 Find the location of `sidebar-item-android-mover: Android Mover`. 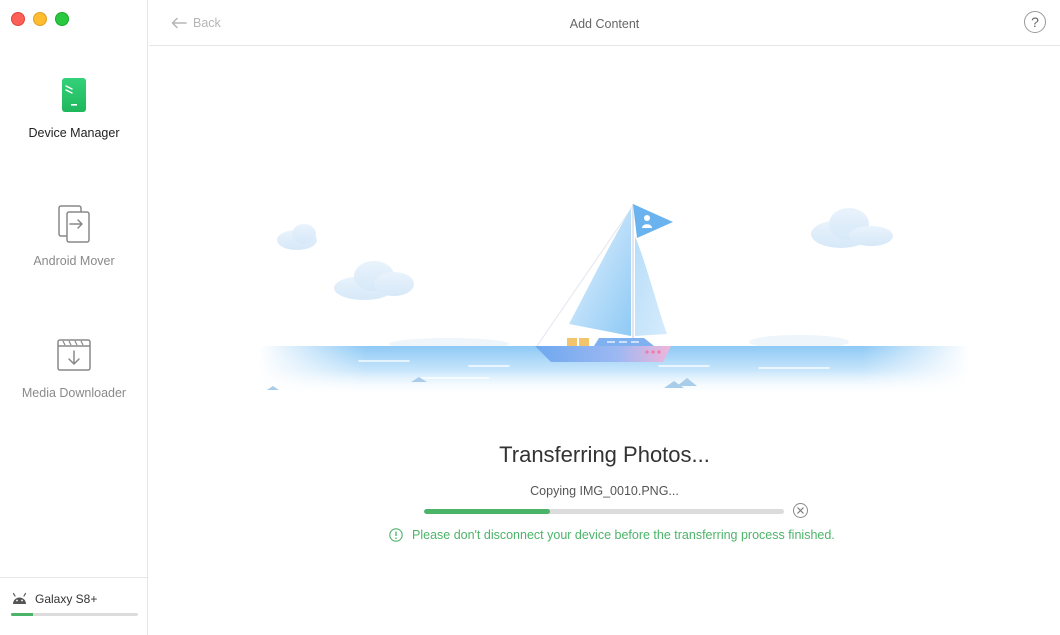

sidebar-item-android-mover: Android Mover is located at coordinates (74, 236).